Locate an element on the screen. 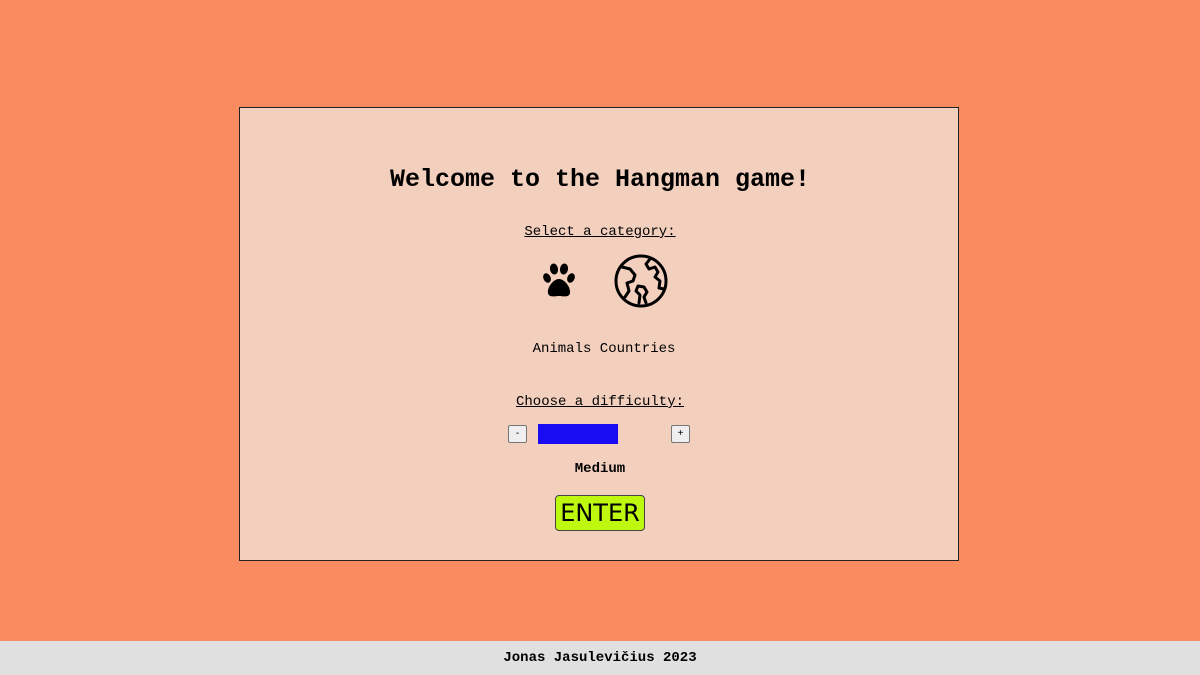  footer: Jonas Jasulevičius 2023 is located at coordinates (600, 658).